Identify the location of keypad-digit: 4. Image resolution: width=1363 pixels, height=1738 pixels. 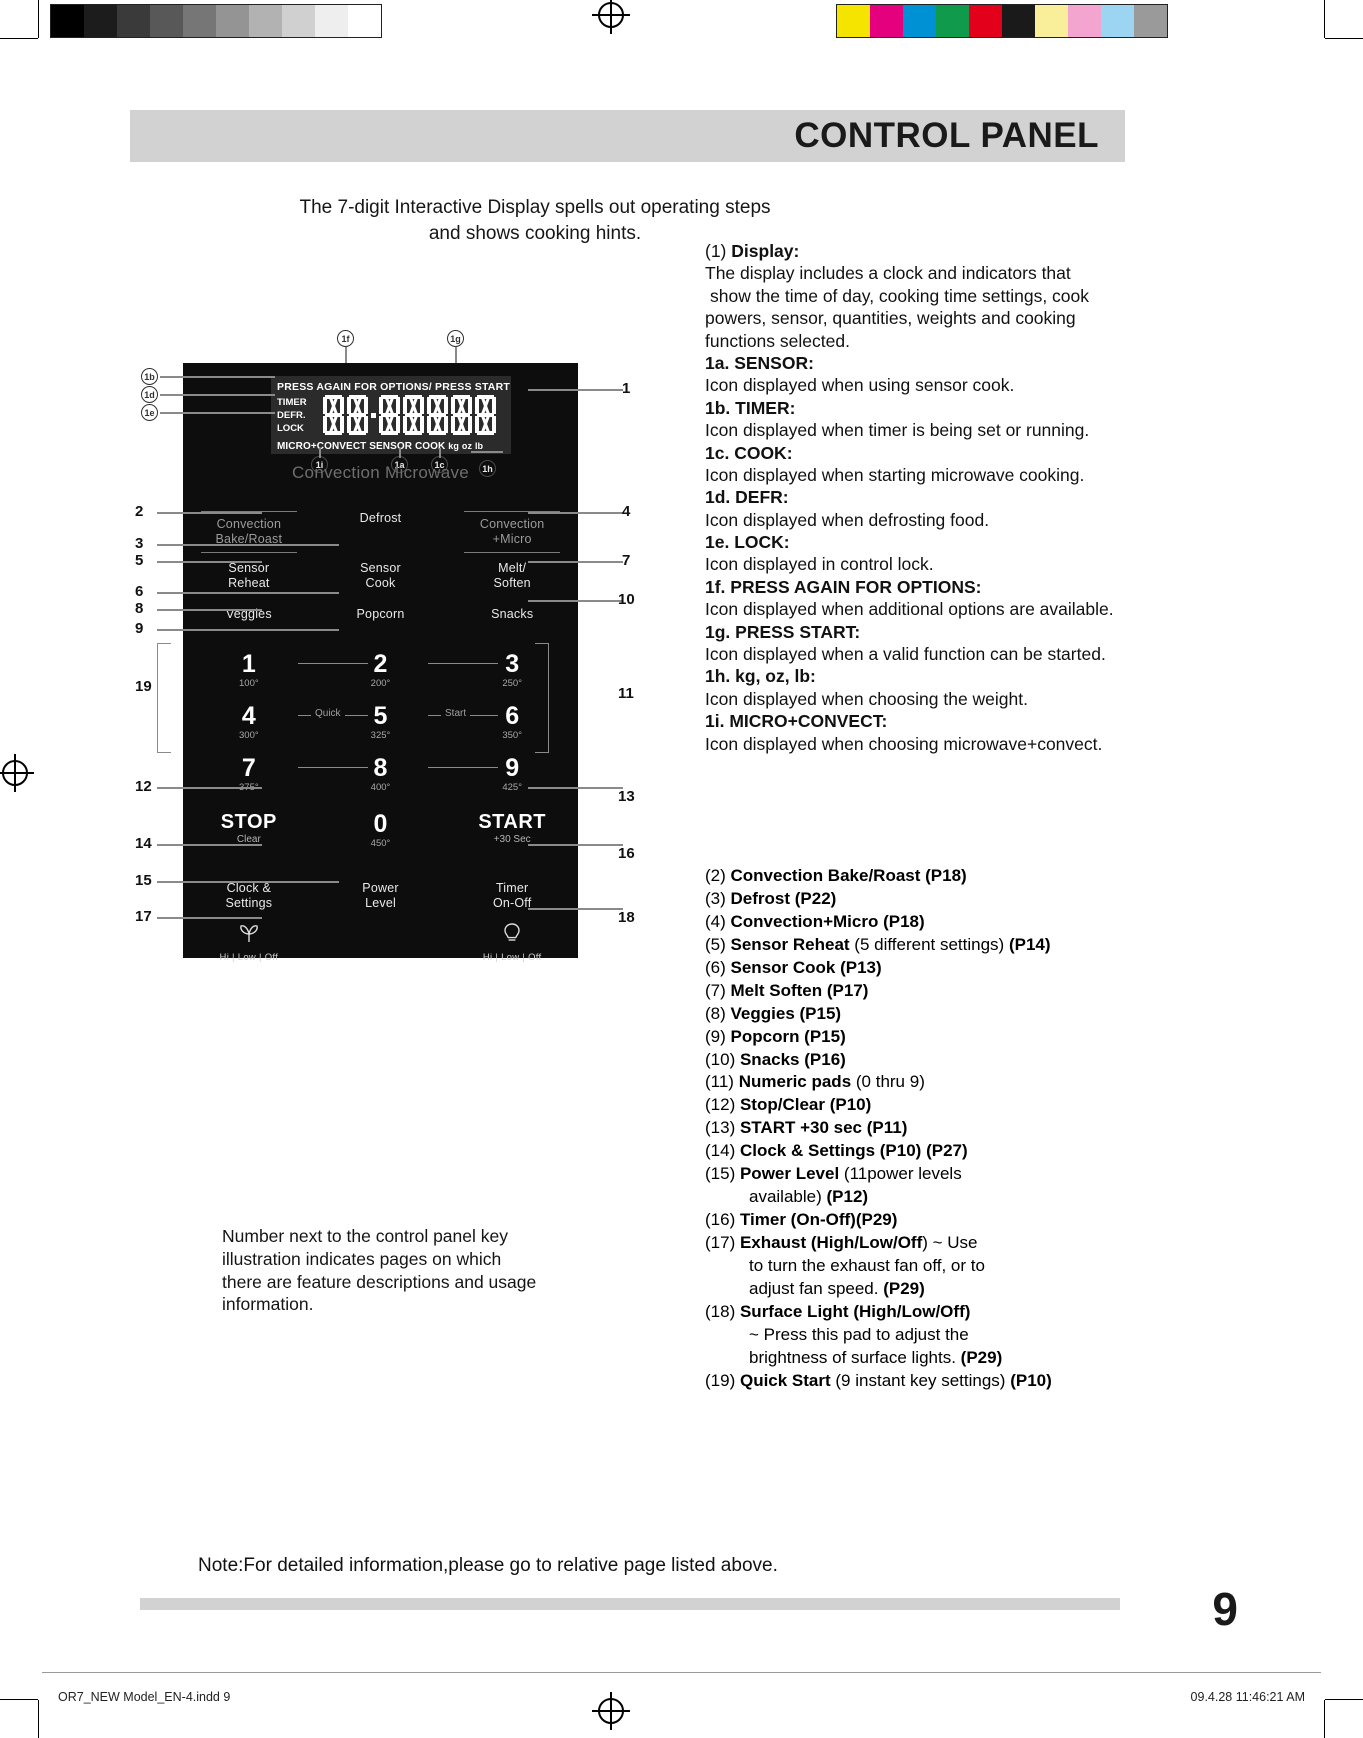
(248, 716).